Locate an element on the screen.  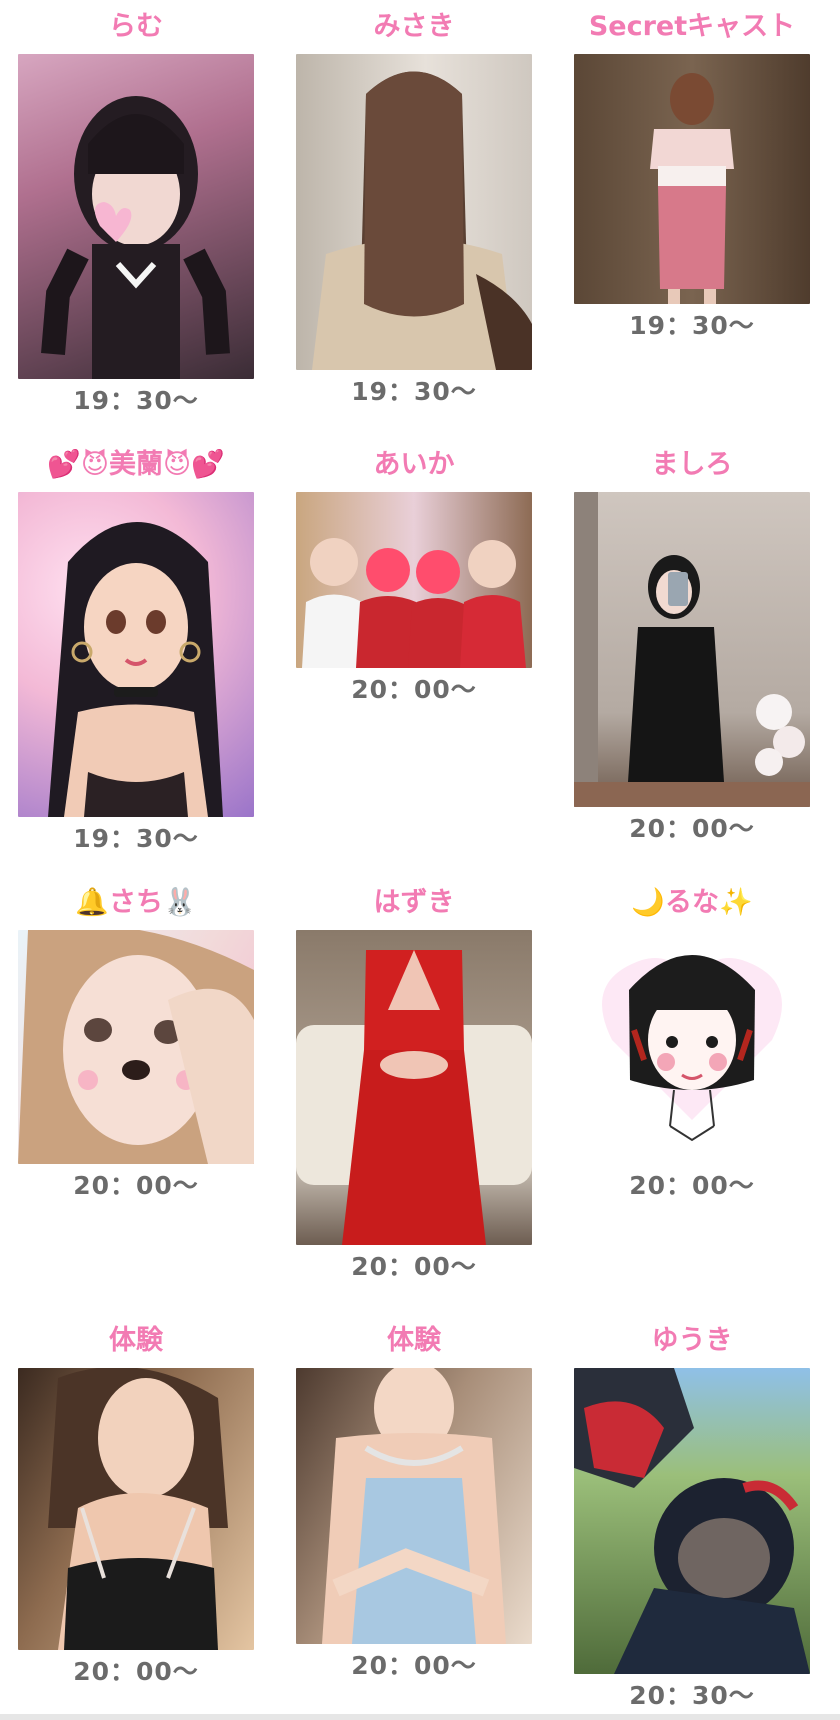
illustrated-avatar is located at coordinates (692, 1048).